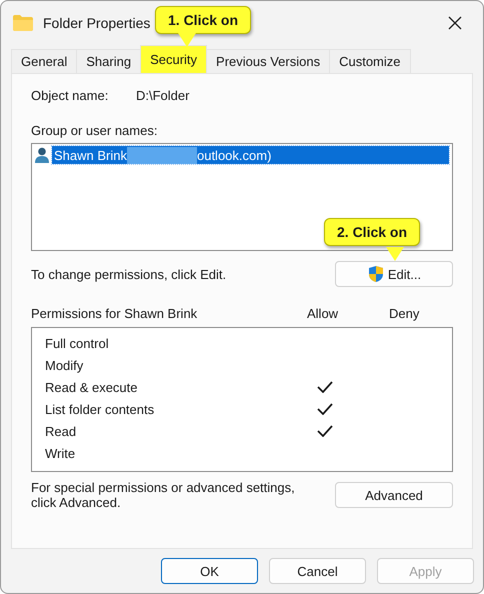  What do you see at coordinates (42, 155) in the screenshot?
I see `user-icon` at bounding box center [42, 155].